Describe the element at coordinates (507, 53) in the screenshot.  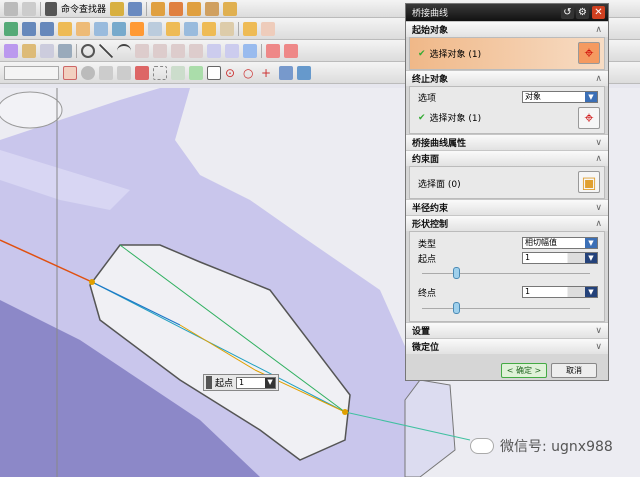
I see `start-select-row: ✔ 选择对象 (1) ⌖` at that location.